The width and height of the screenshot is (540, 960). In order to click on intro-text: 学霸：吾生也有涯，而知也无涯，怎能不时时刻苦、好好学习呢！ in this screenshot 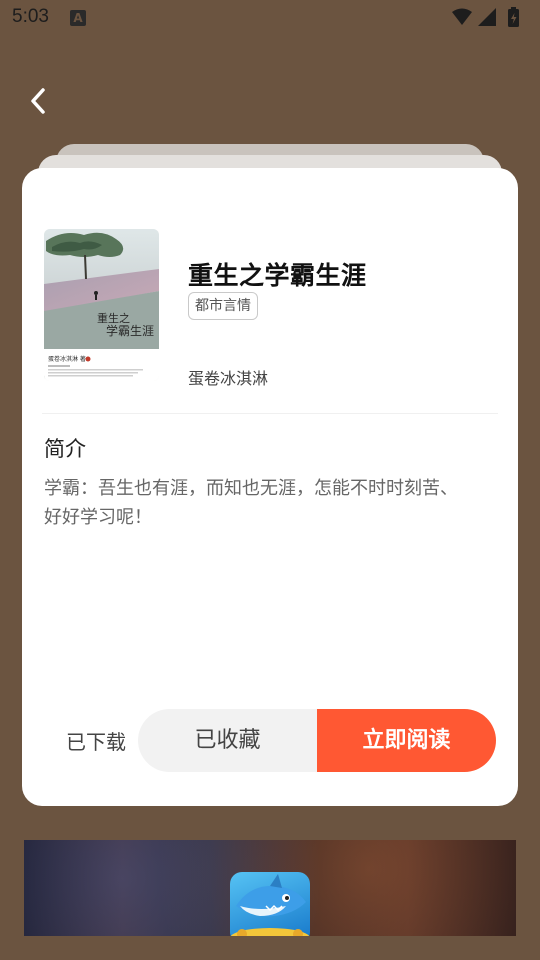, I will do `click(251, 503)`.